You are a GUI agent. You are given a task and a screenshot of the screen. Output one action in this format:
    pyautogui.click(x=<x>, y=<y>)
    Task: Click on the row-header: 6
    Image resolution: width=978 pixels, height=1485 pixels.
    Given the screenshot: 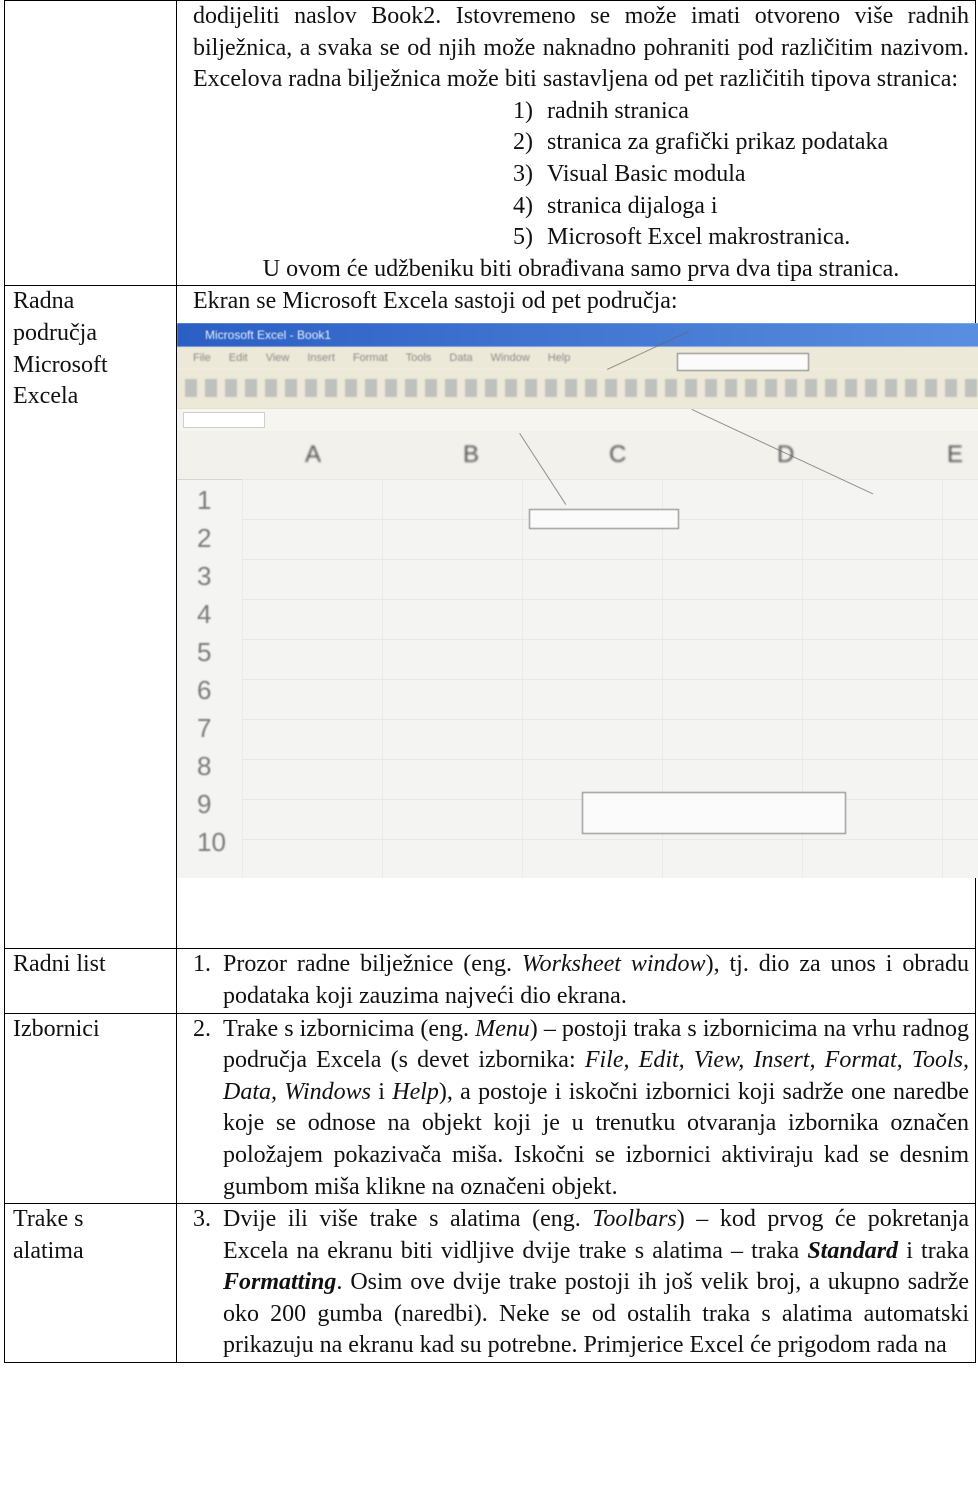 What is the action you would take?
    pyautogui.click(x=204, y=689)
    